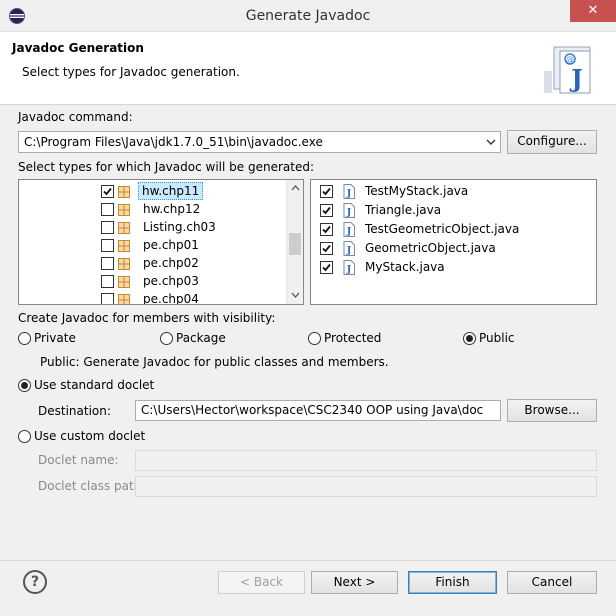  I want to click on help-icon: ?, so click(35, 582).